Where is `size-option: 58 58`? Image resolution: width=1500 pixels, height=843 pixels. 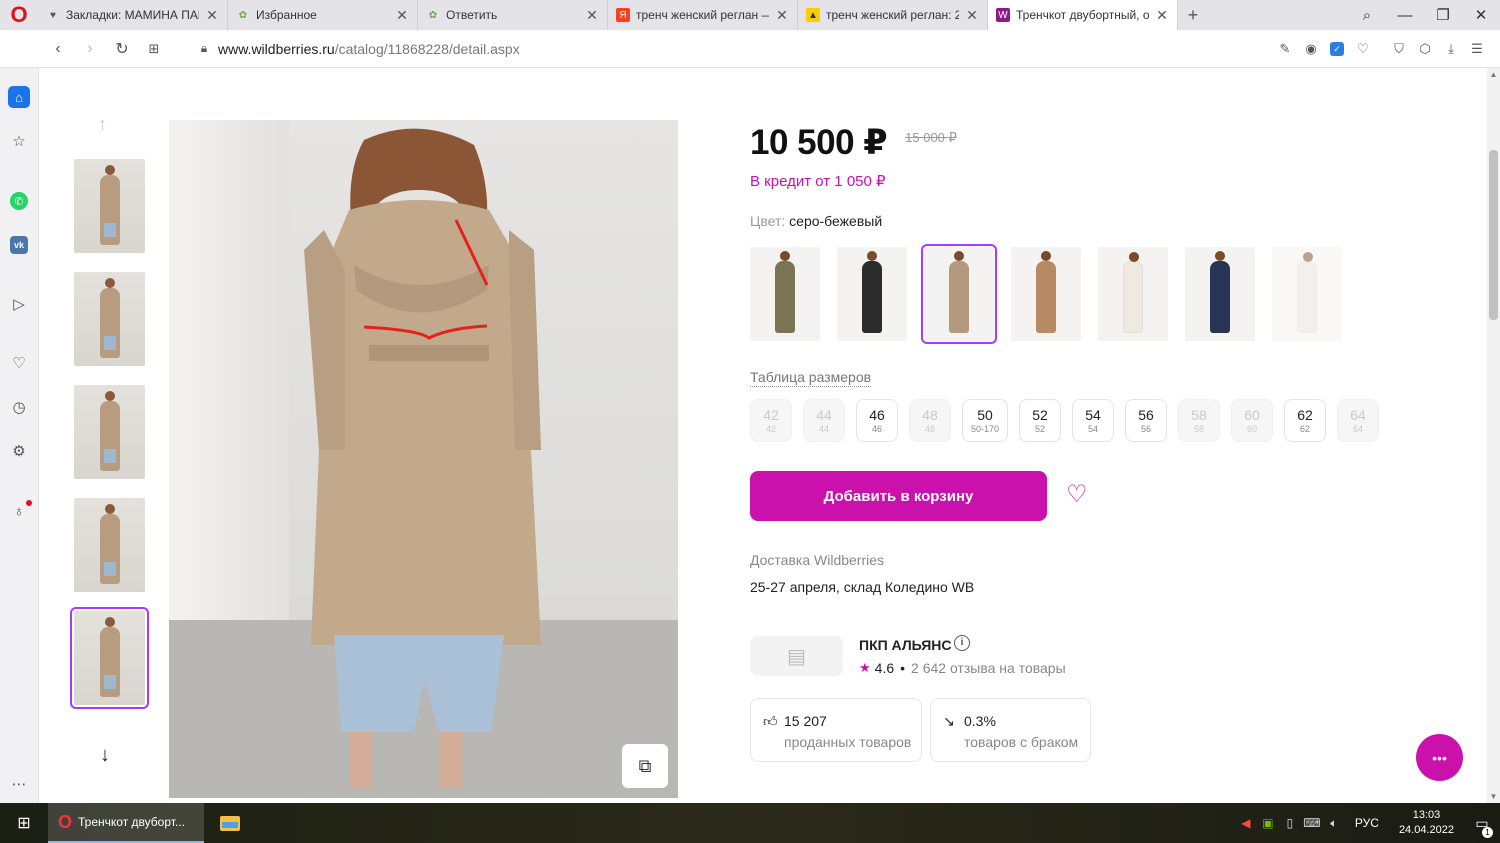 size-option: 58 58 is located at coordinates (1199, 420).